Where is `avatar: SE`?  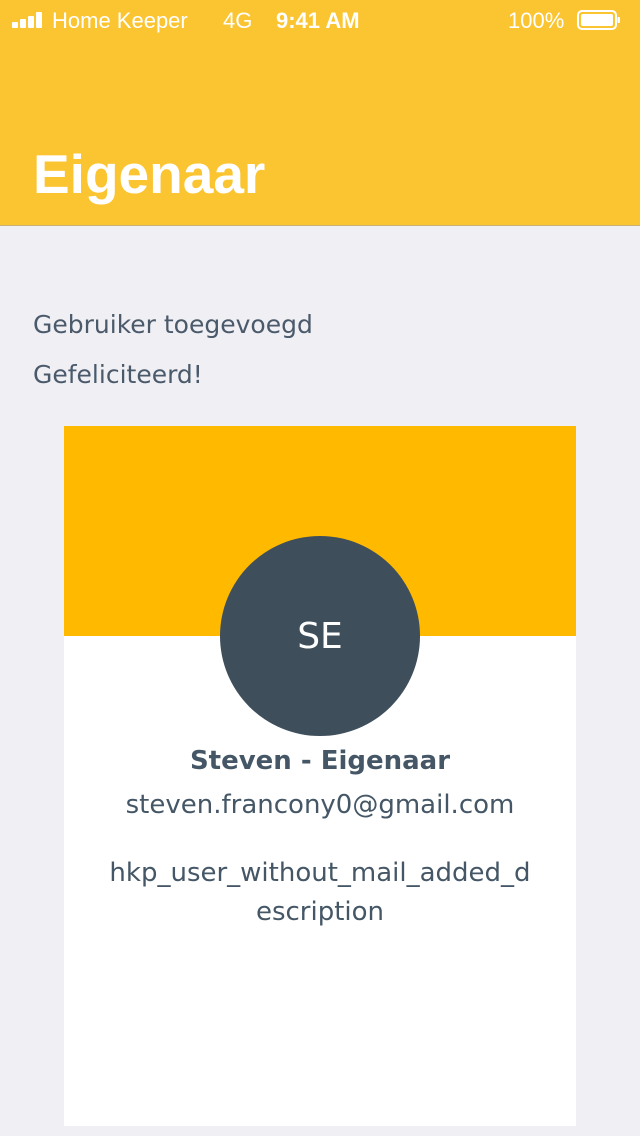
avatar: SE is located at coordinates (320, 636).